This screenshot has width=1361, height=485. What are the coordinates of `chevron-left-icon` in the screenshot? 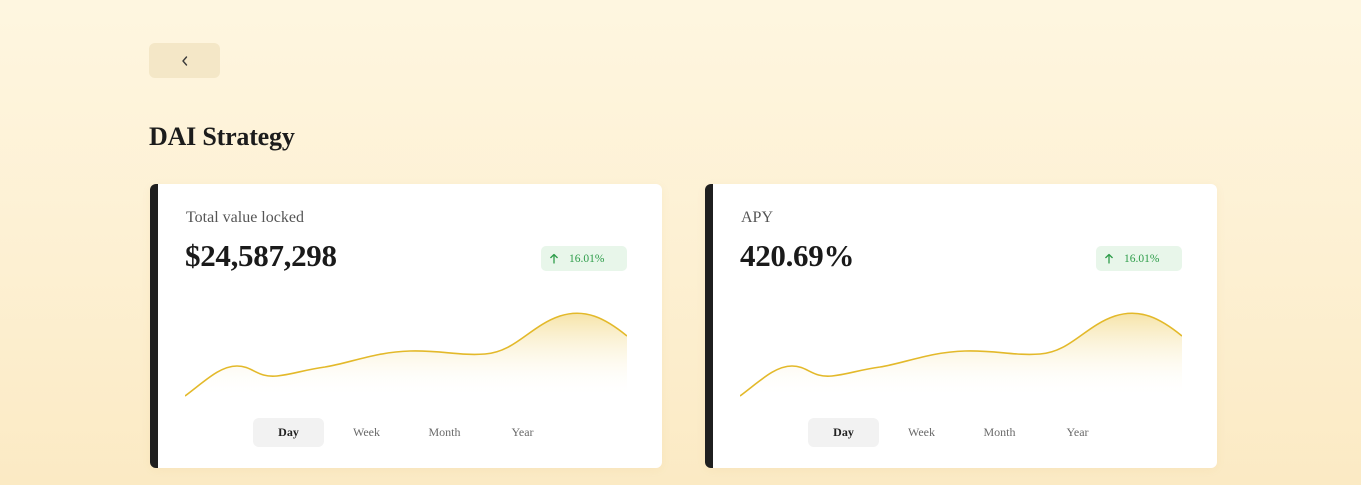 It's located at (185, 61).